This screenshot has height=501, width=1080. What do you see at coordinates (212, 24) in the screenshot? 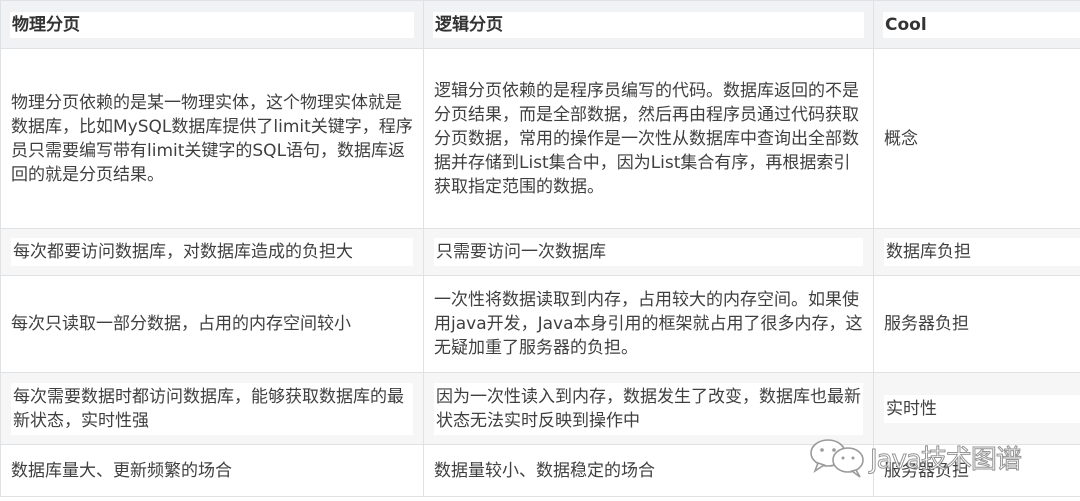
I see `header-physical-pagination: 物理分页` at bounding box center [212, 24].